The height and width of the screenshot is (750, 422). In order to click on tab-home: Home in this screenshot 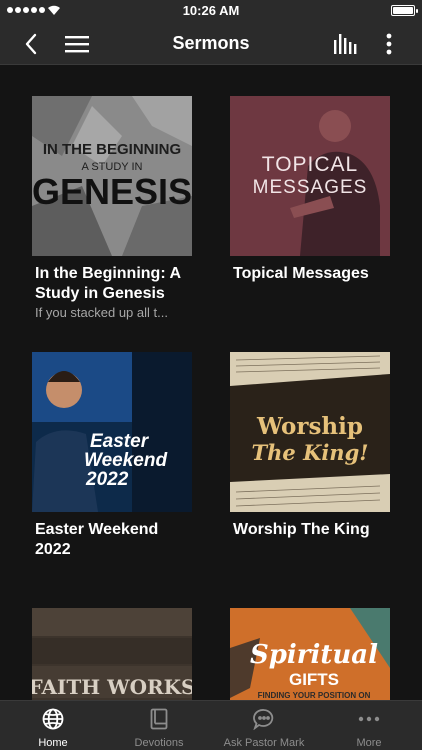, I will do `click(53, 725)`.